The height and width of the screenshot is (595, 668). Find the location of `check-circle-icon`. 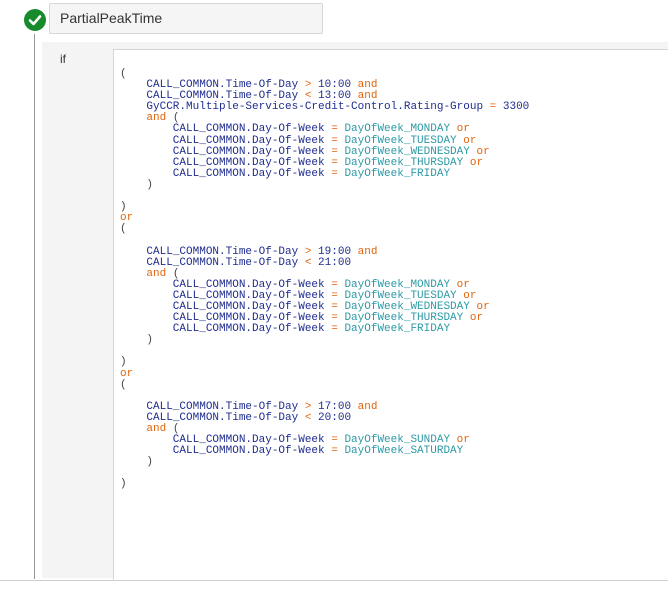

check-circle-icon is located at coordinates (35, 20).